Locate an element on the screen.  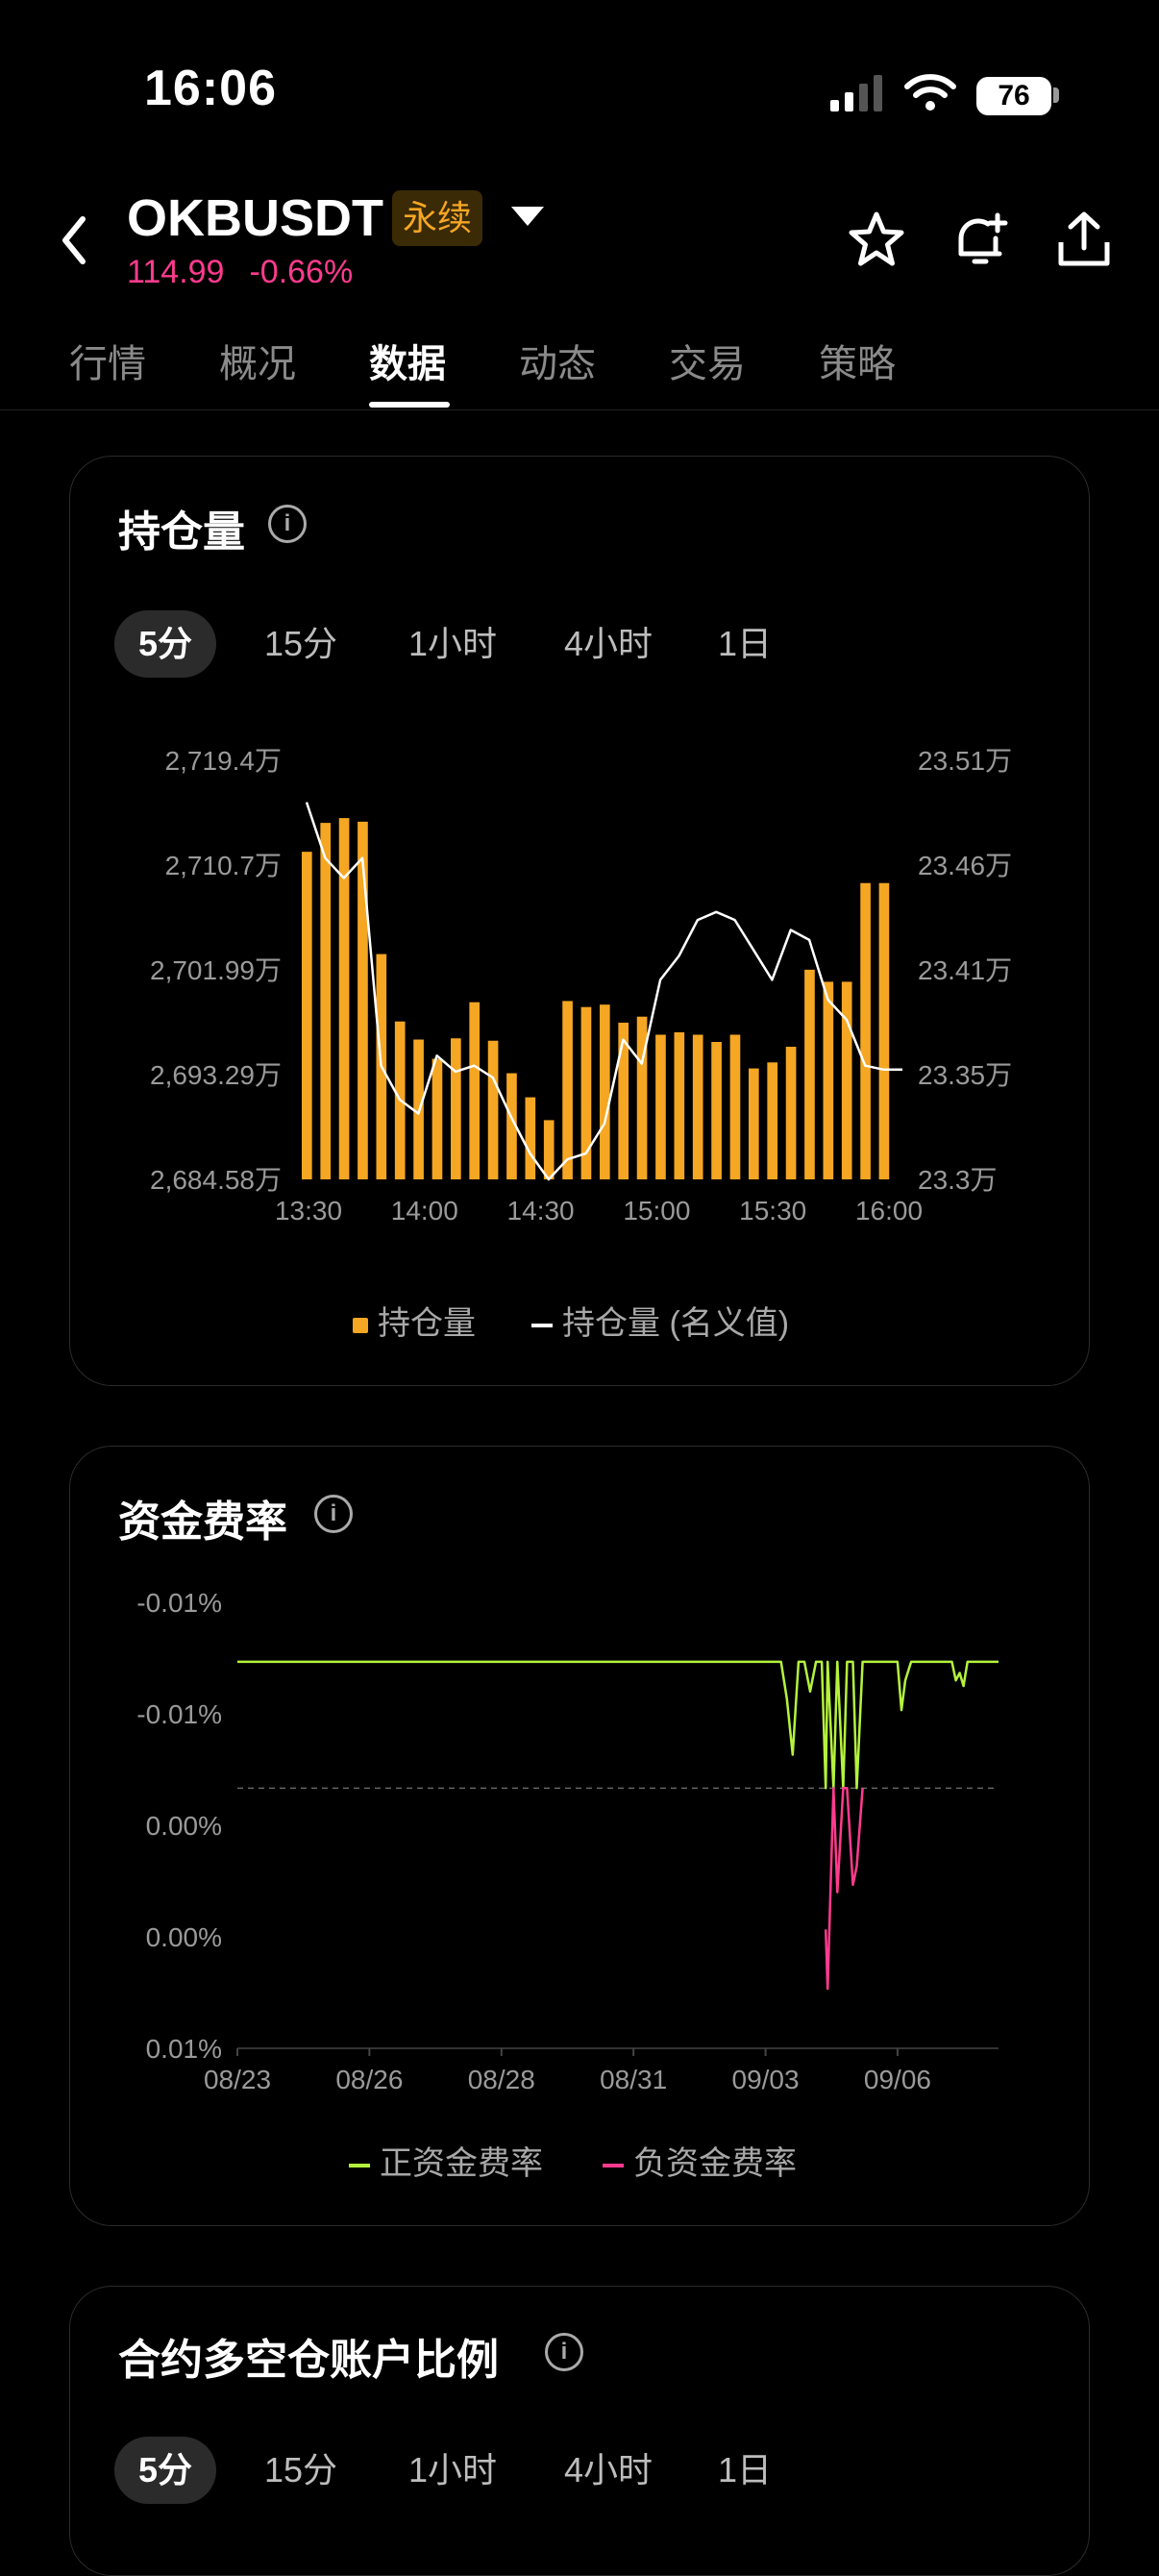
positive-rate-line is located at coordinates (618, 1725).